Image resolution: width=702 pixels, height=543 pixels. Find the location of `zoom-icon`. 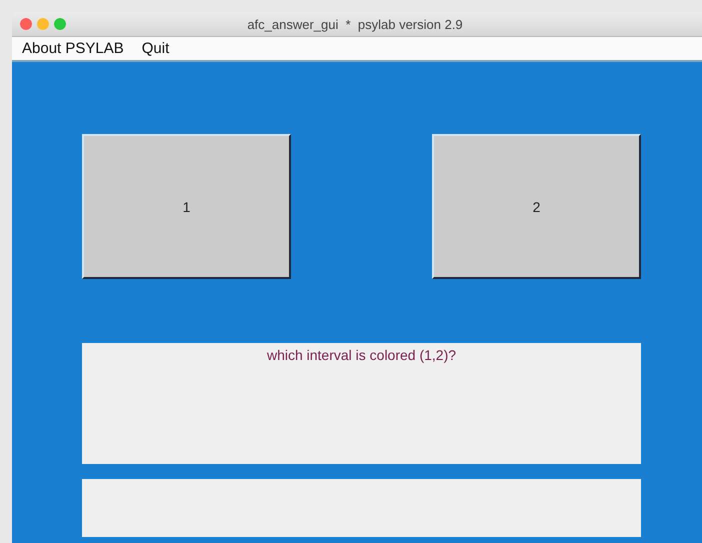

zoom-icon is located at coordinates (60, 24).